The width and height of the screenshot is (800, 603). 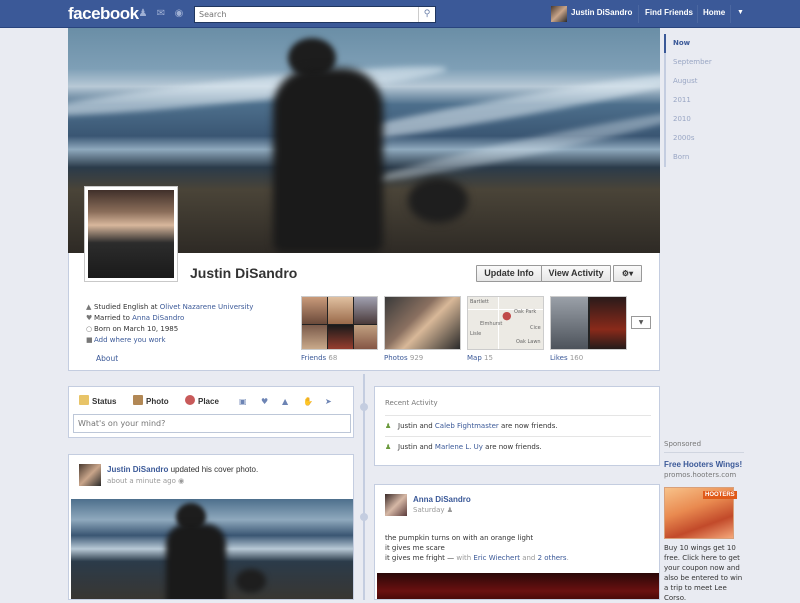 I want to click on spouse-link: Anna DiSandro, so click(x=158, y=318).